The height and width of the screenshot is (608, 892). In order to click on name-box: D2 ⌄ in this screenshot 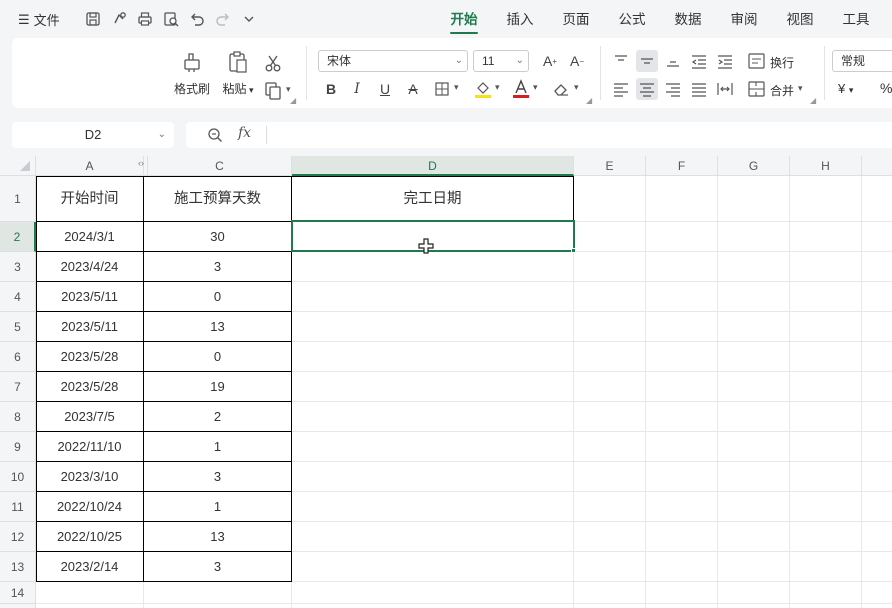, I will do `click(93, 135)`.